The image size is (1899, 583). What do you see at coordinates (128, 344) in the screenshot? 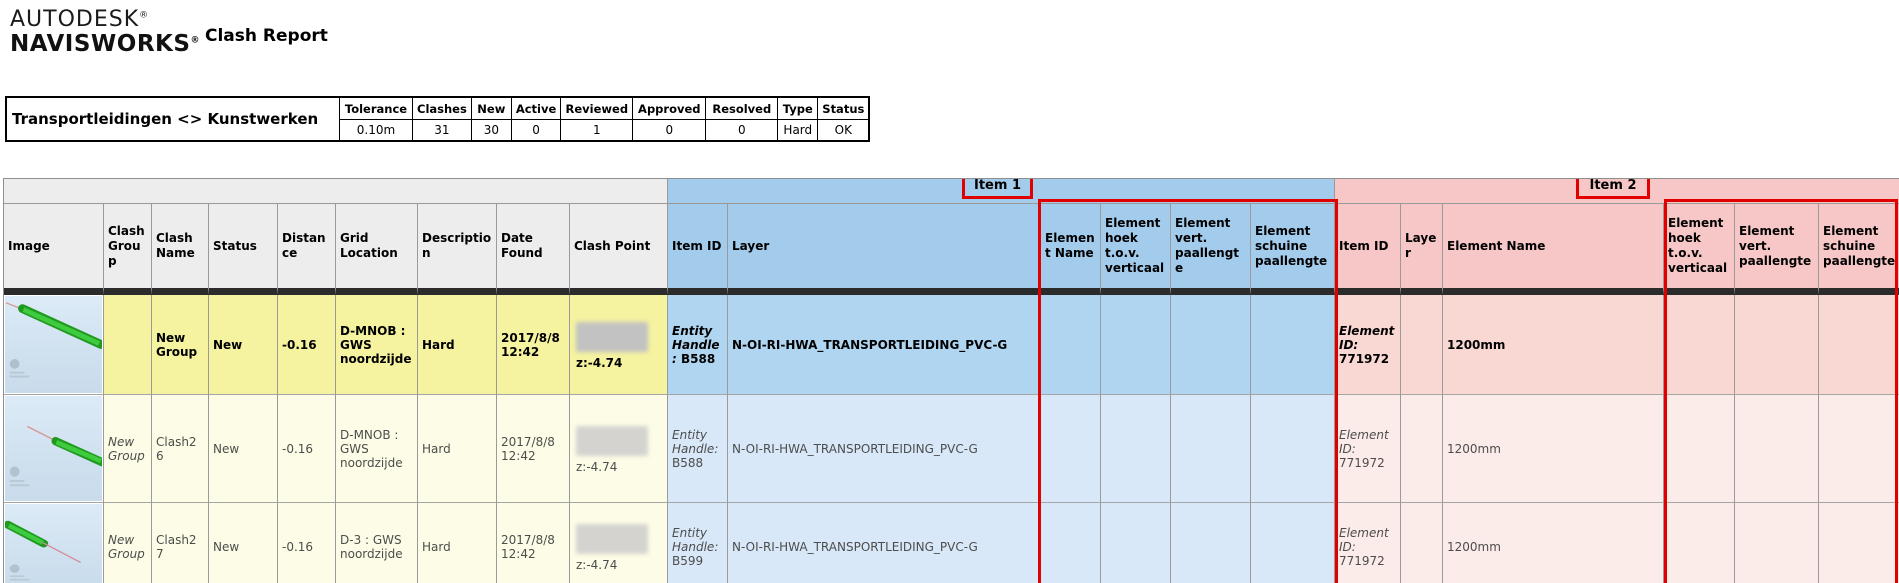
I see `cell-clash-group` at bounding box center [128, 344].